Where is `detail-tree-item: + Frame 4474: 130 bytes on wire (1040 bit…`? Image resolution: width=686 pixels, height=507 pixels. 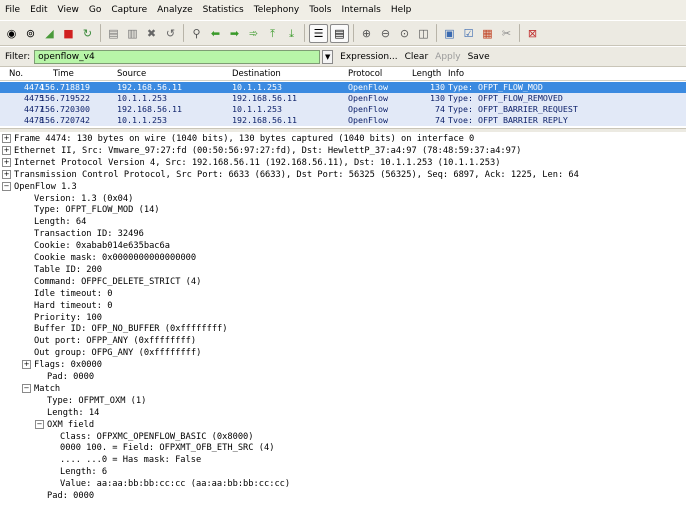
detail-tree-item: + Frame 4474: 130 bytes on wire (1040 bit… is located at coordinates (238, 139).